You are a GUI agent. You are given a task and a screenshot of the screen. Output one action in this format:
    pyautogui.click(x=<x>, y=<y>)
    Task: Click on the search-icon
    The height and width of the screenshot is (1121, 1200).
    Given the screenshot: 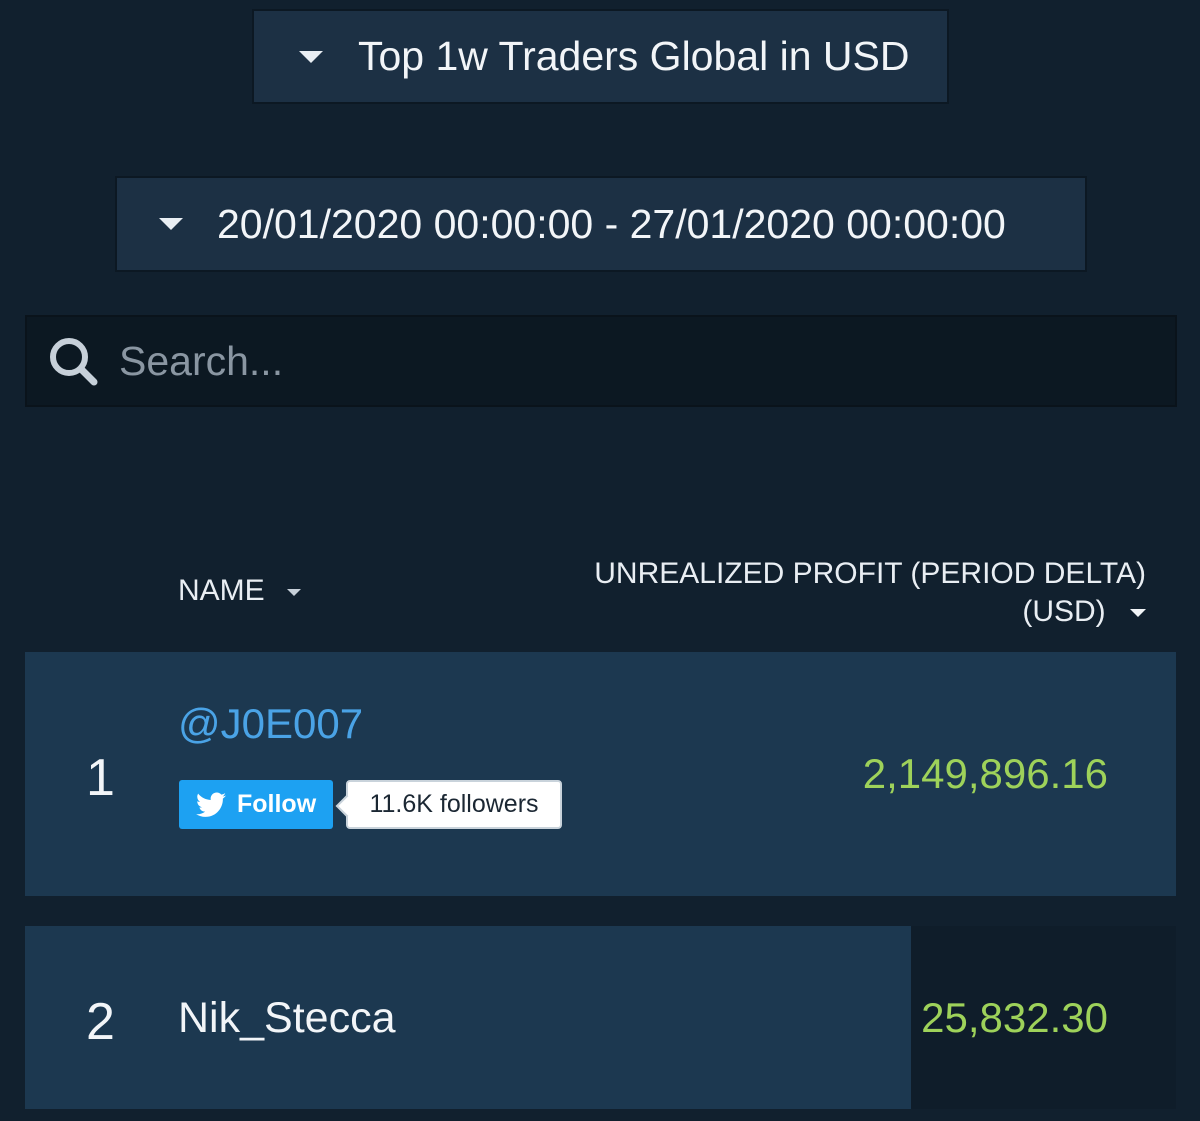 What is the action you would take?
    pyautogui.click(x=74, y=362)
    